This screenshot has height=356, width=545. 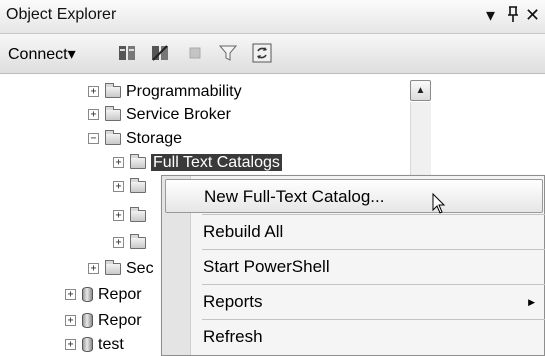 I want to click on tree-node-selected: + Full Text Catalogs, so click(x=197, y=163).